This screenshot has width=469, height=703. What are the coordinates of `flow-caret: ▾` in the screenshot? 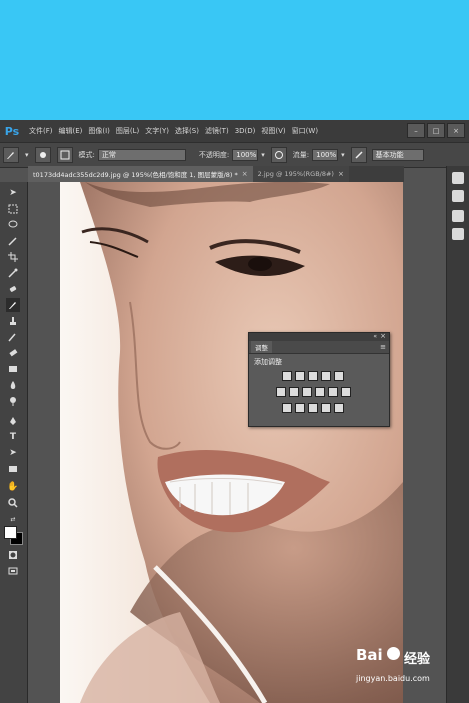 It's located at (343, 155).